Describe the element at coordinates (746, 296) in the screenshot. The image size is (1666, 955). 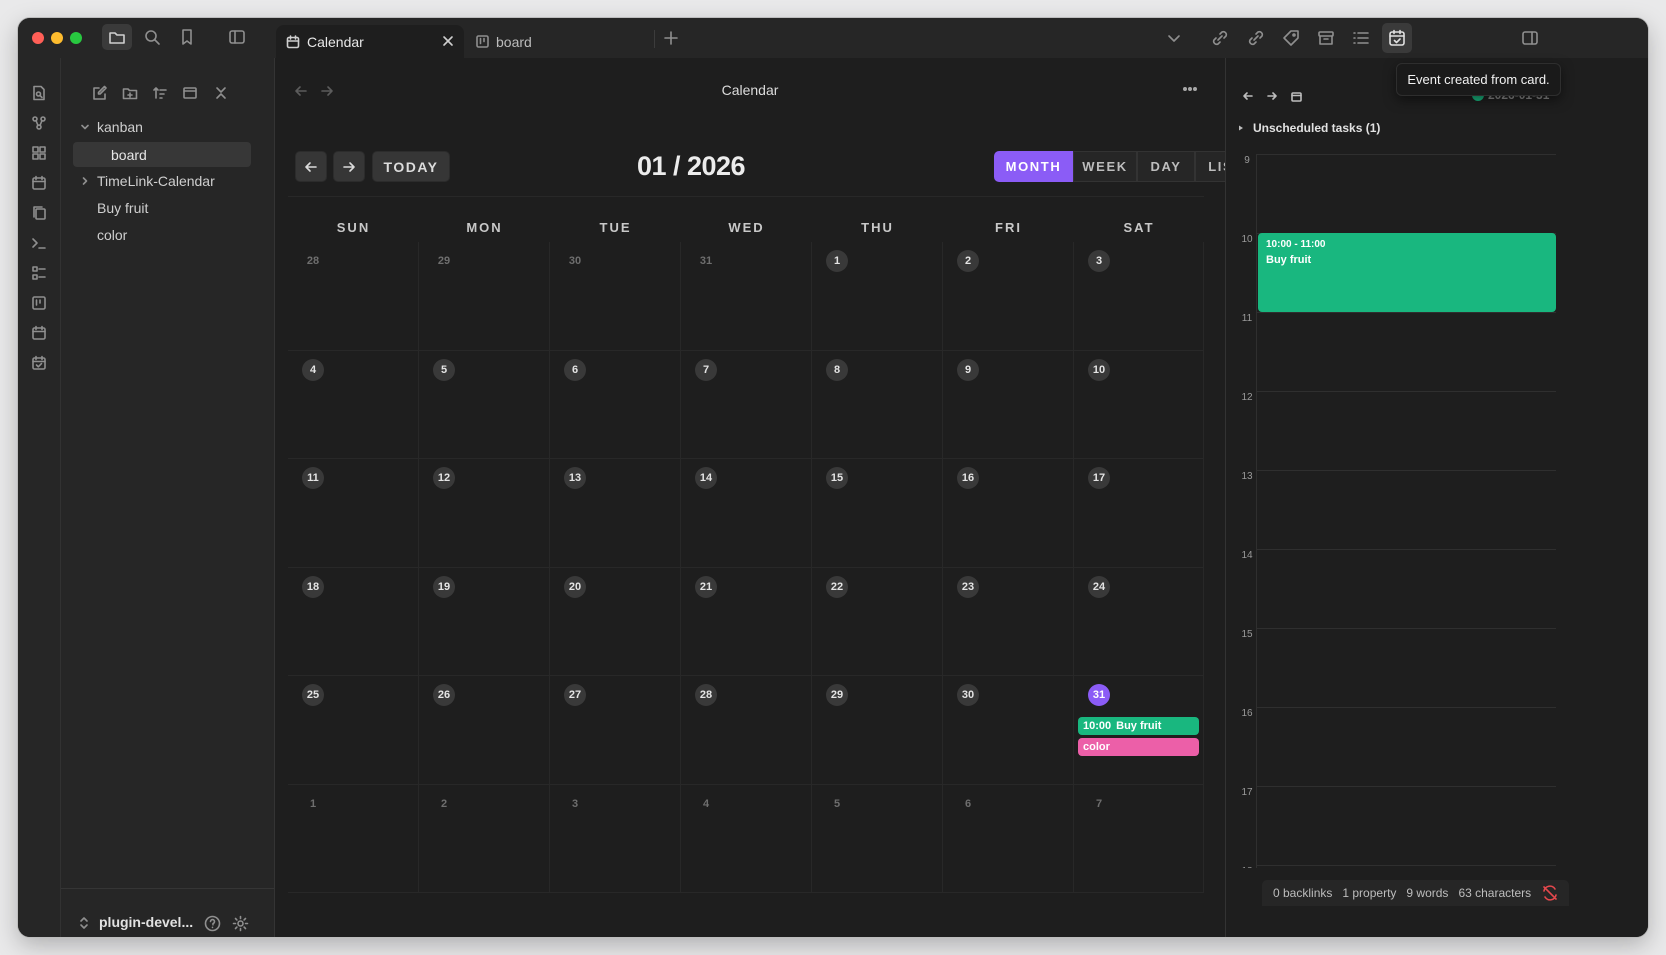
I see `day-cell: 31` at that location.